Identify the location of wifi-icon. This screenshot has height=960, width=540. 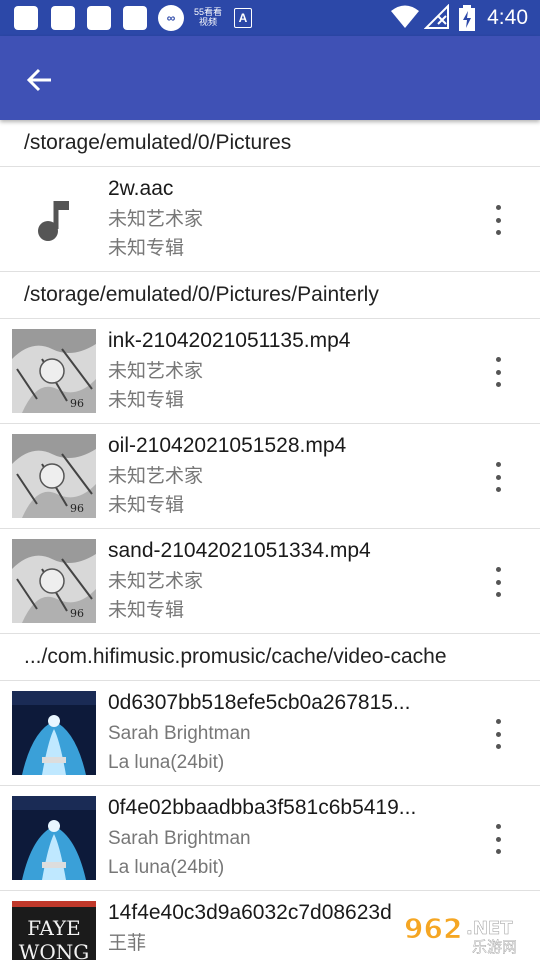
(405, 16).